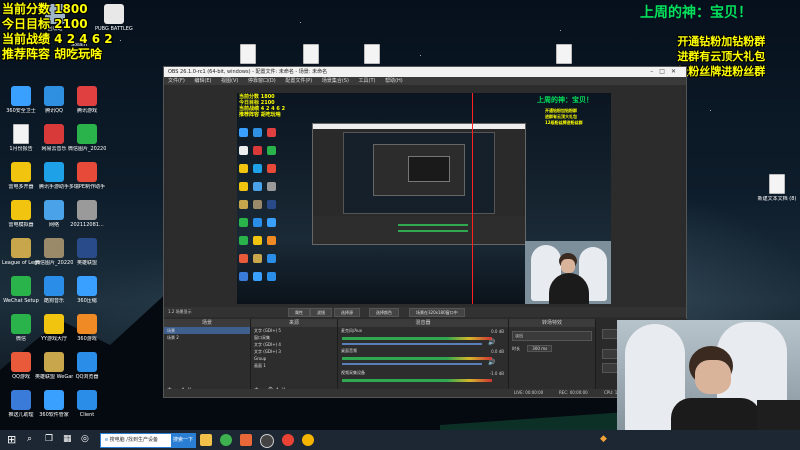 Image resolution: width=800 pixels, height=450 pixels. Describe the element at coordinates (529, 392) in the screenshot. I see `live-time: LIVE: 00:00:00` at that location.